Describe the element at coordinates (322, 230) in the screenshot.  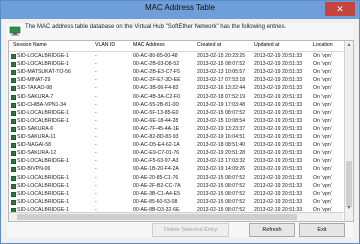
I see `exit-button: Exit` at that location.